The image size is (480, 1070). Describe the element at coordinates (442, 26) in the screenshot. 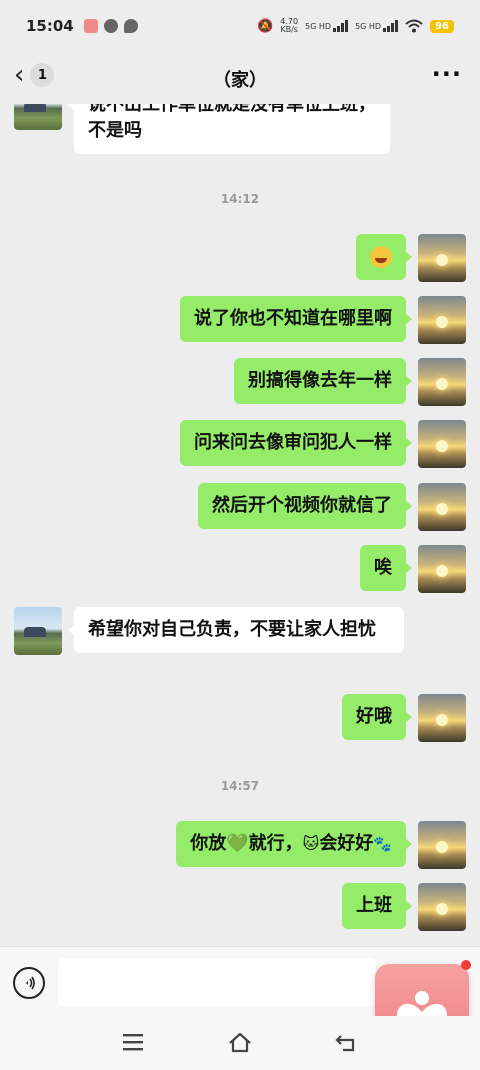

I see `battery-level: 96` at that location.